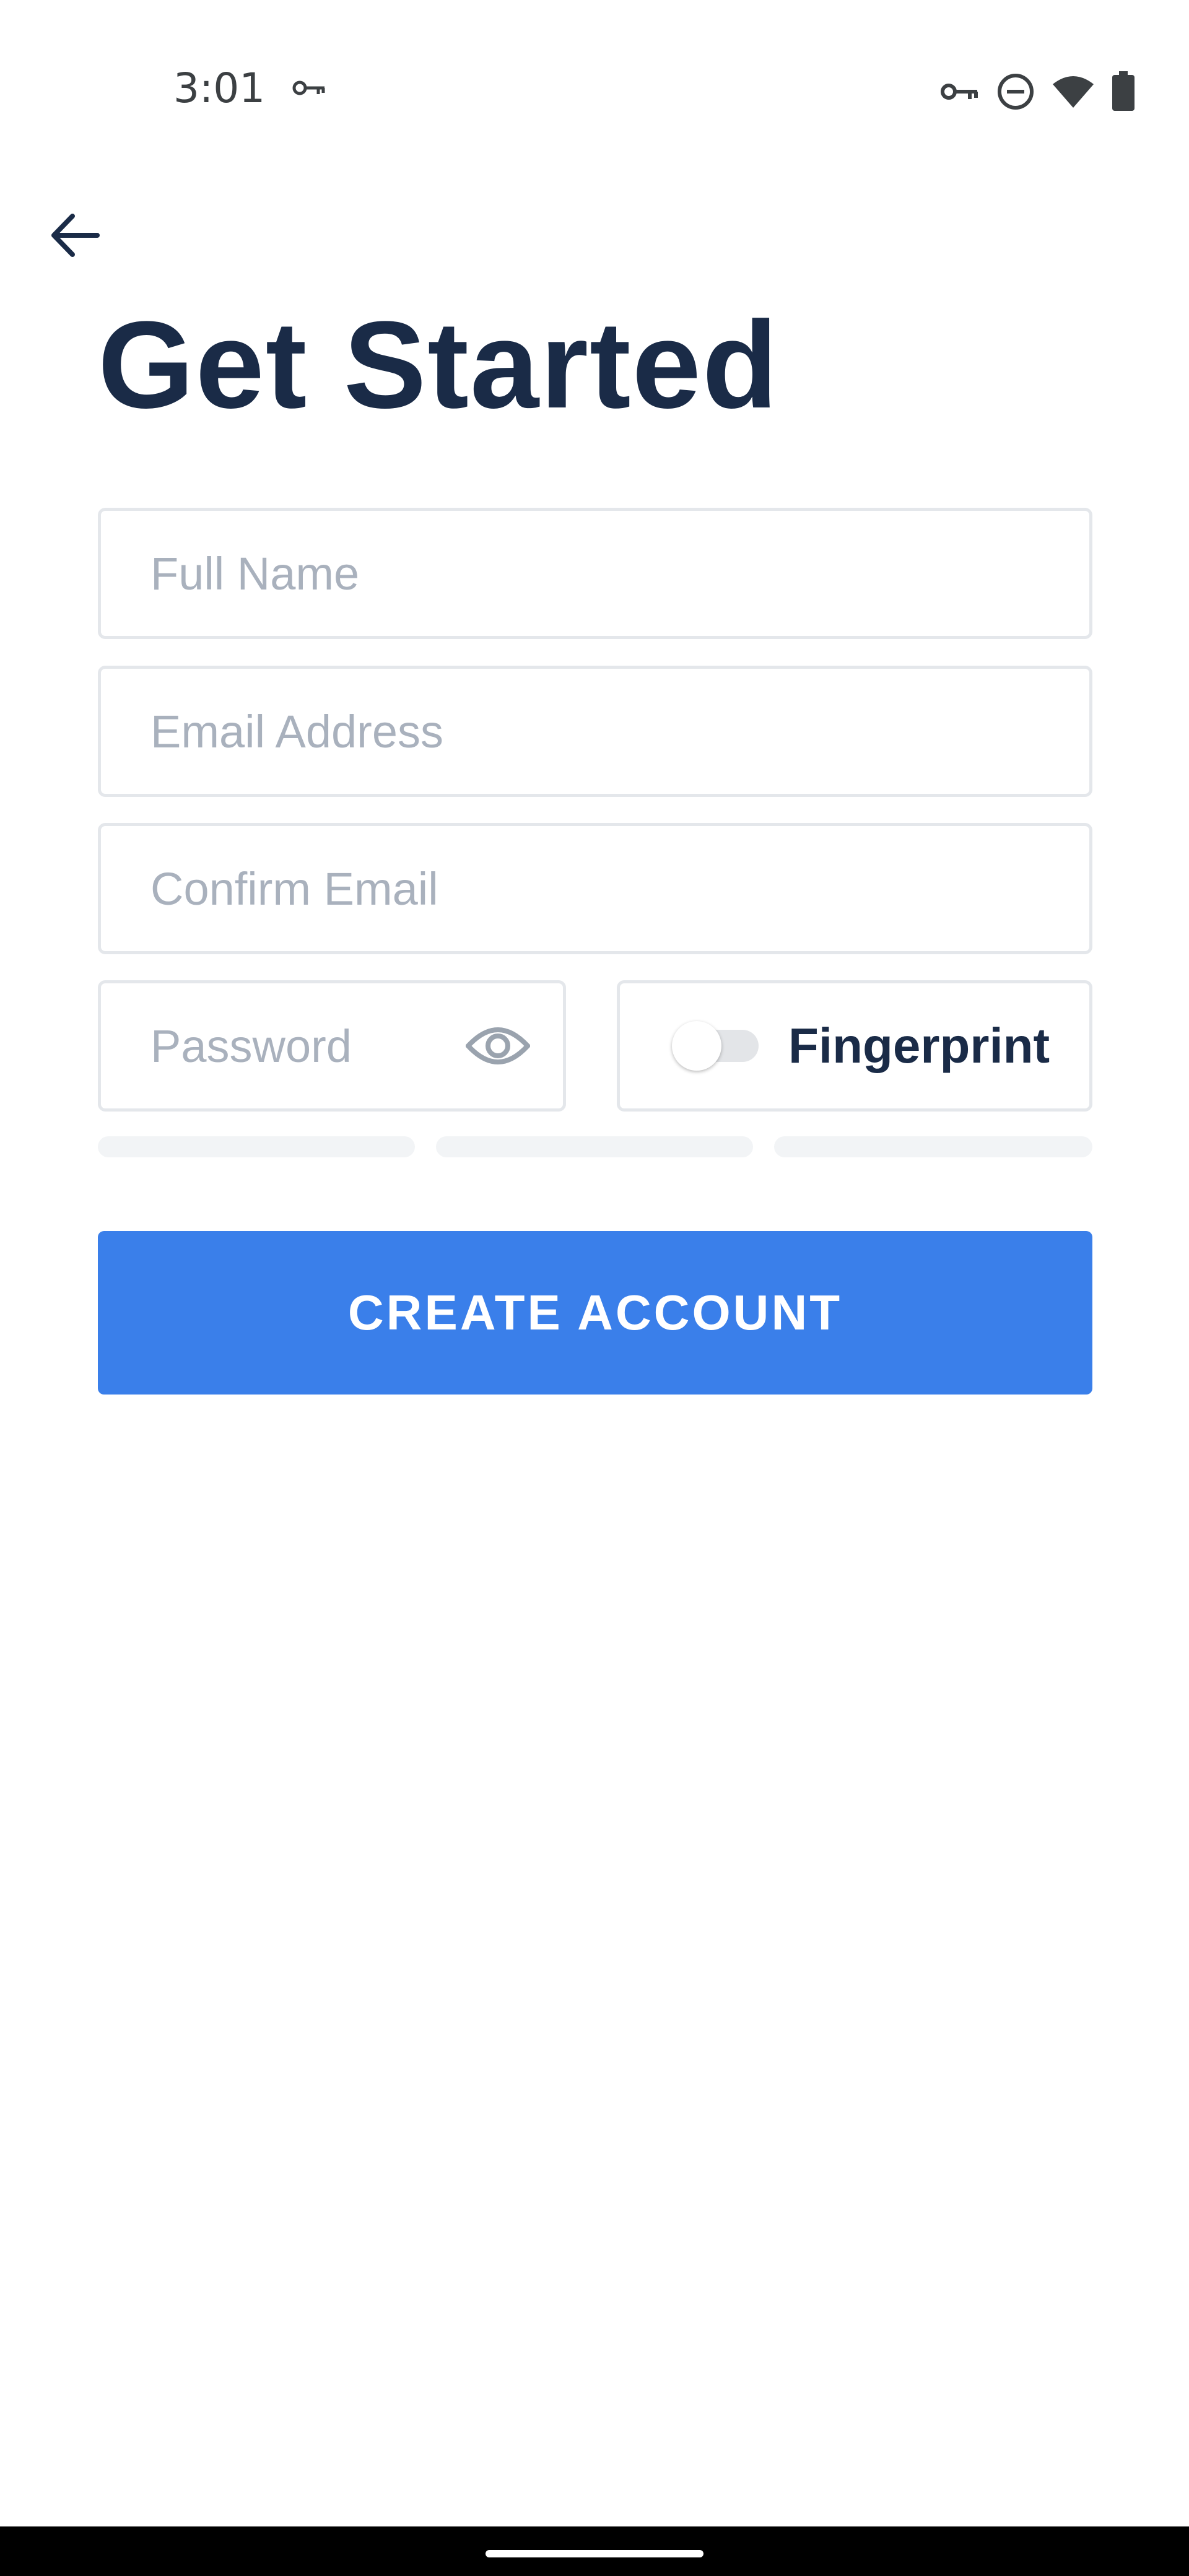 This screenshot has width=1189, height=2576. I want to click on password-field, so click(332, 1046).